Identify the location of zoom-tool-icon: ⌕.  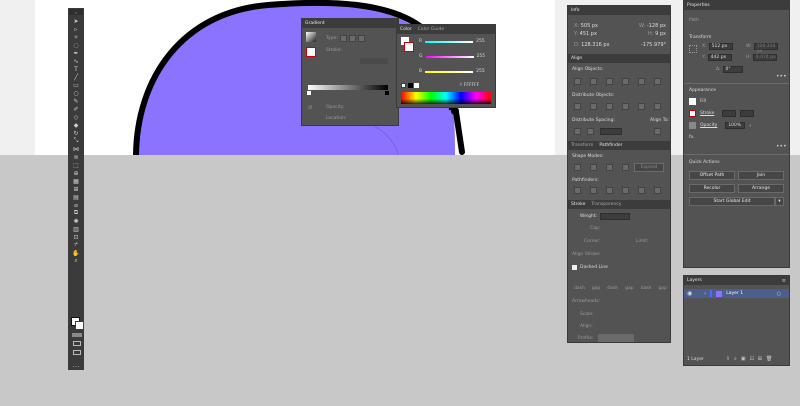
(76, 261).